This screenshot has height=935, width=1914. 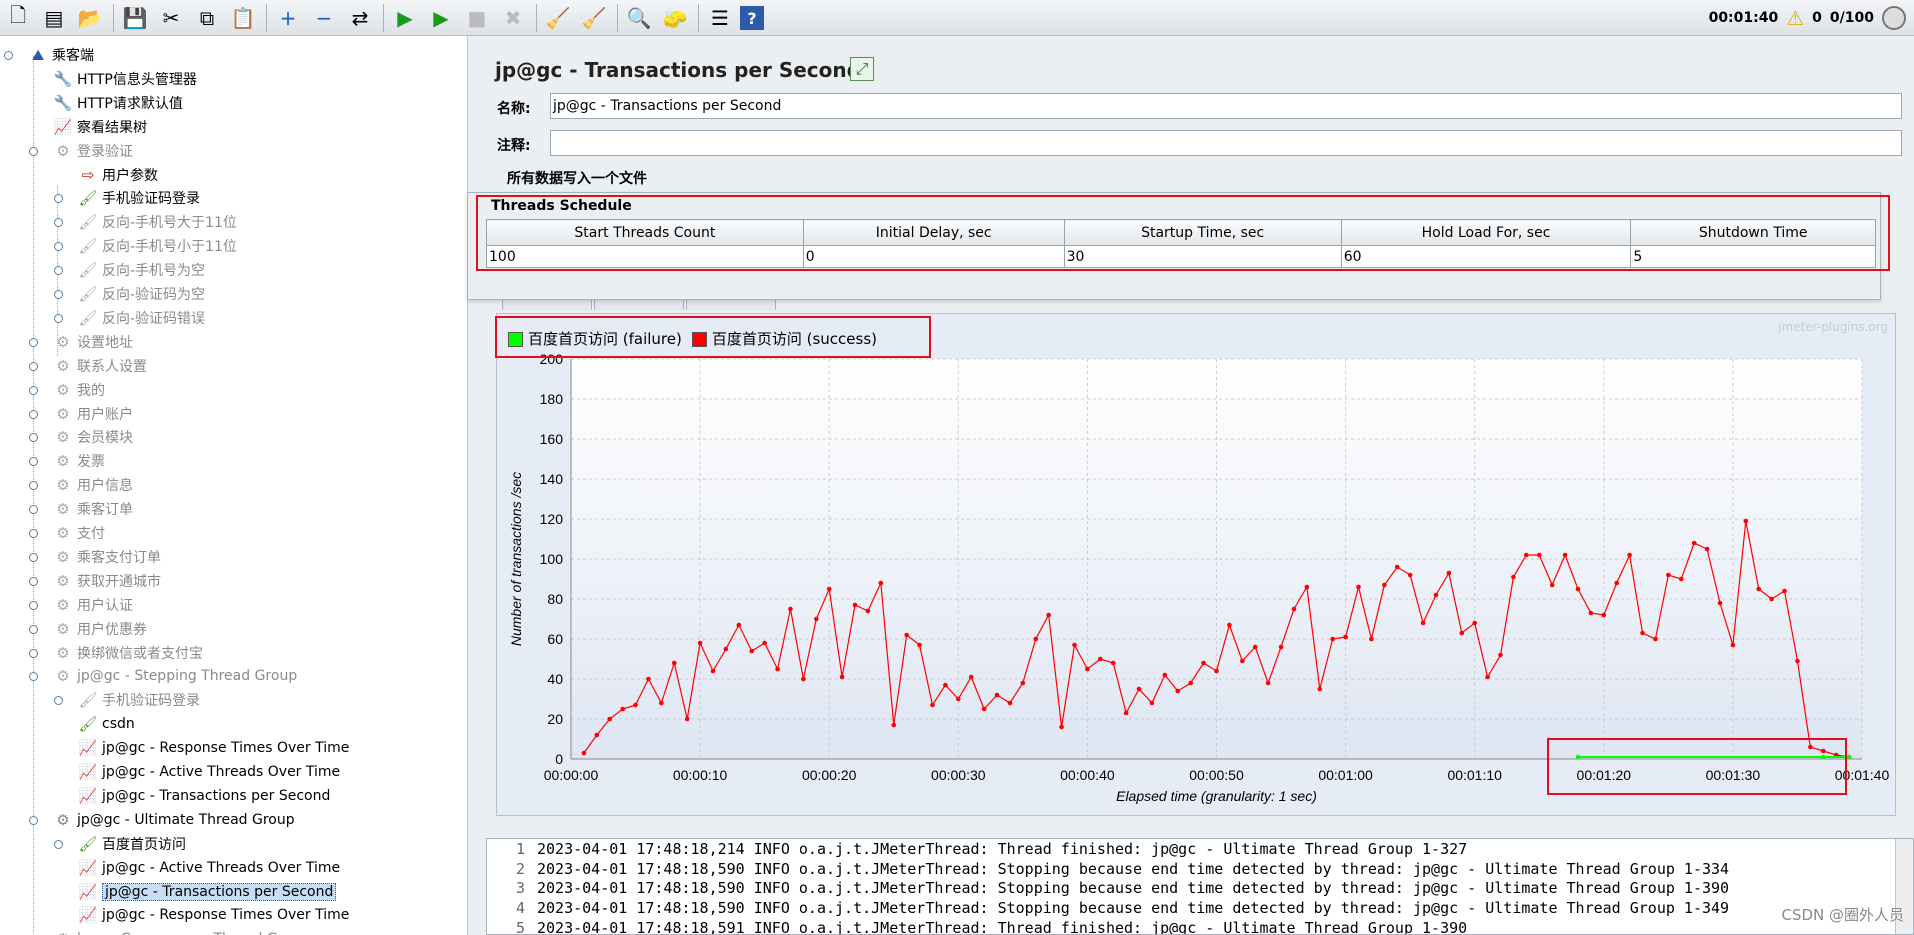 I want to click on tree-item: 🖌 反向-手机号大于11位, so click(x=156, y=222).